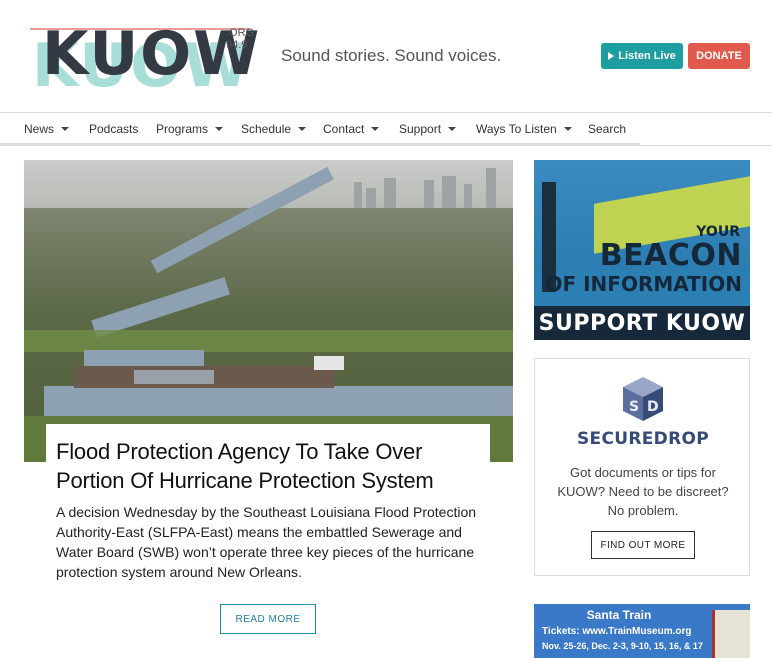 The height and width of the screenshot is (658, 772). What do you see at coordinates (670, 255) in the screenshot?
I see `ad-line-2: BEACON` at bounding box center [670, 255].